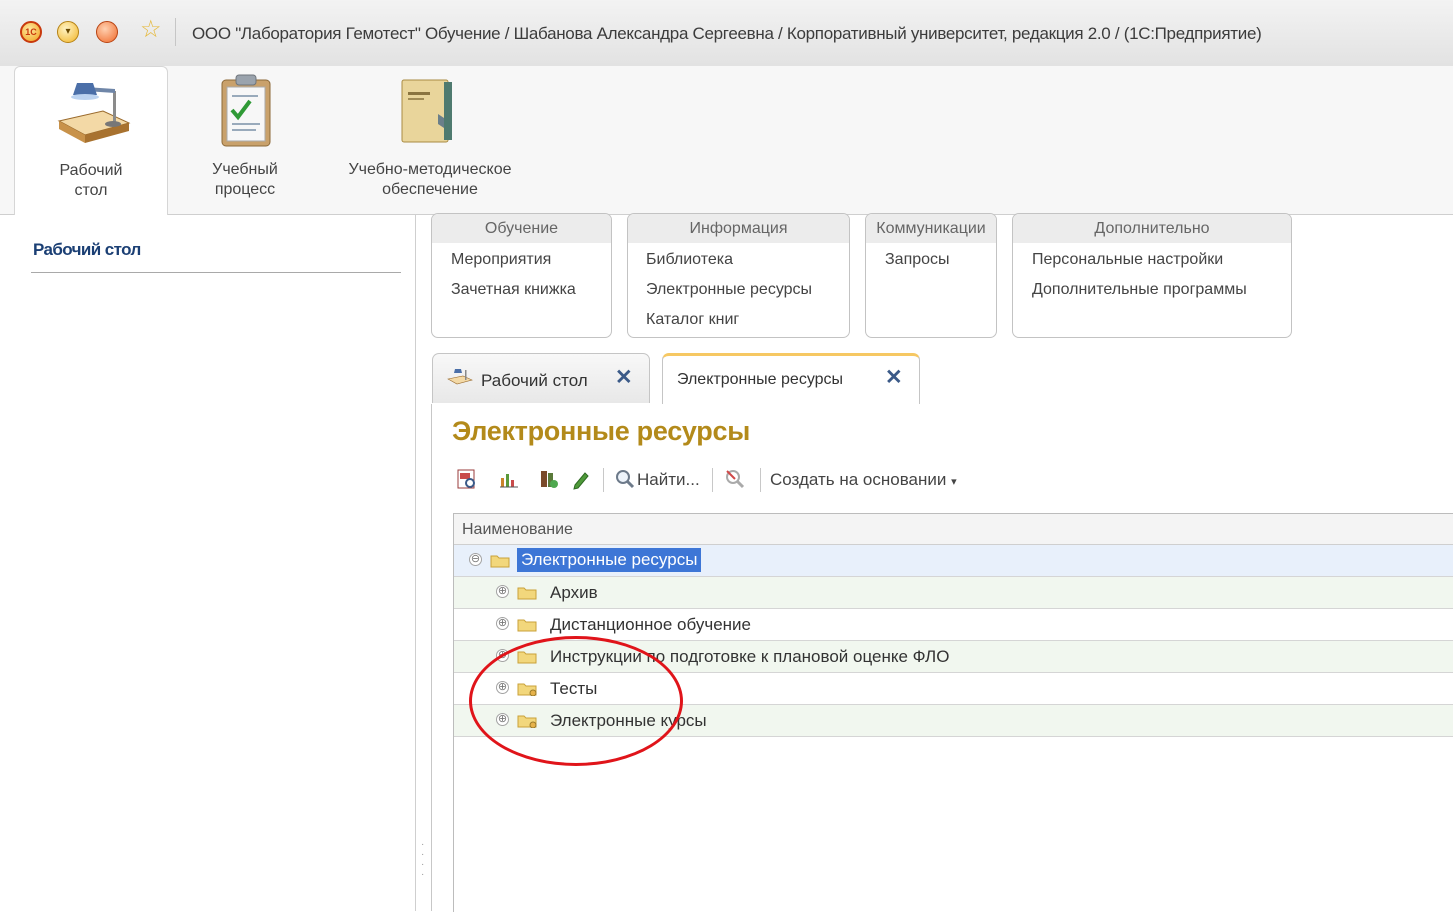 This screenshot has height=912, width=1453. Describe the element at coordinates (954, 482) in the screenshot. I see `dropdown-arrow-icon: ▾` at that location.